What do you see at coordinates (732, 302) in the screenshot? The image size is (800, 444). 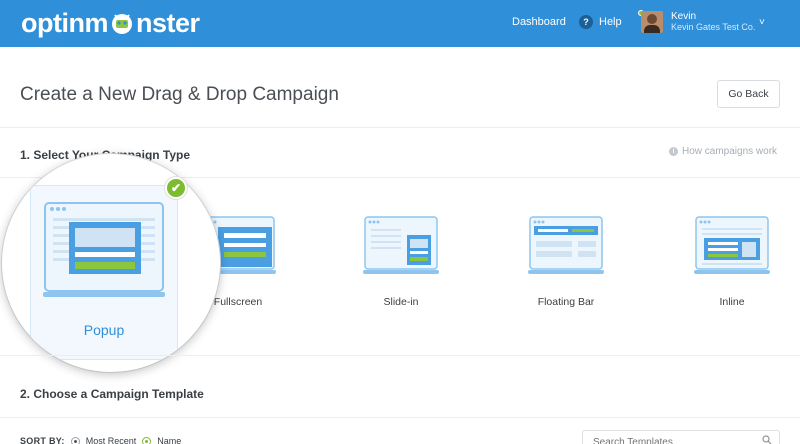 I see `campaign-type-label-inline: Inline` at bounding box center [732, 302].